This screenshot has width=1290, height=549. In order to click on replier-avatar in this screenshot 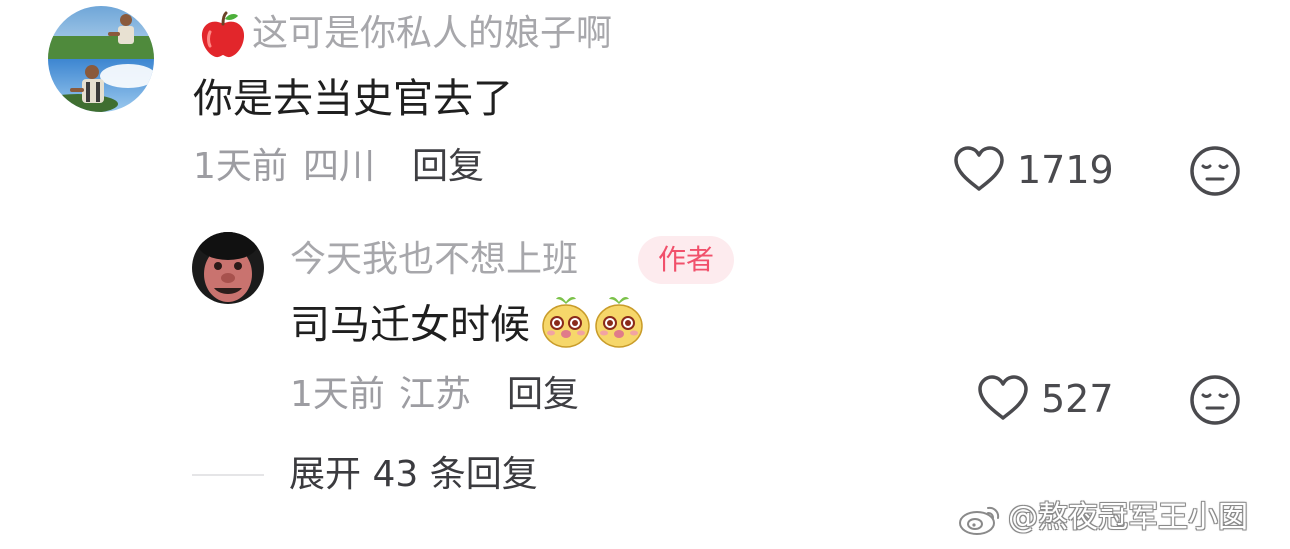, I will do `click(228, 268)`.